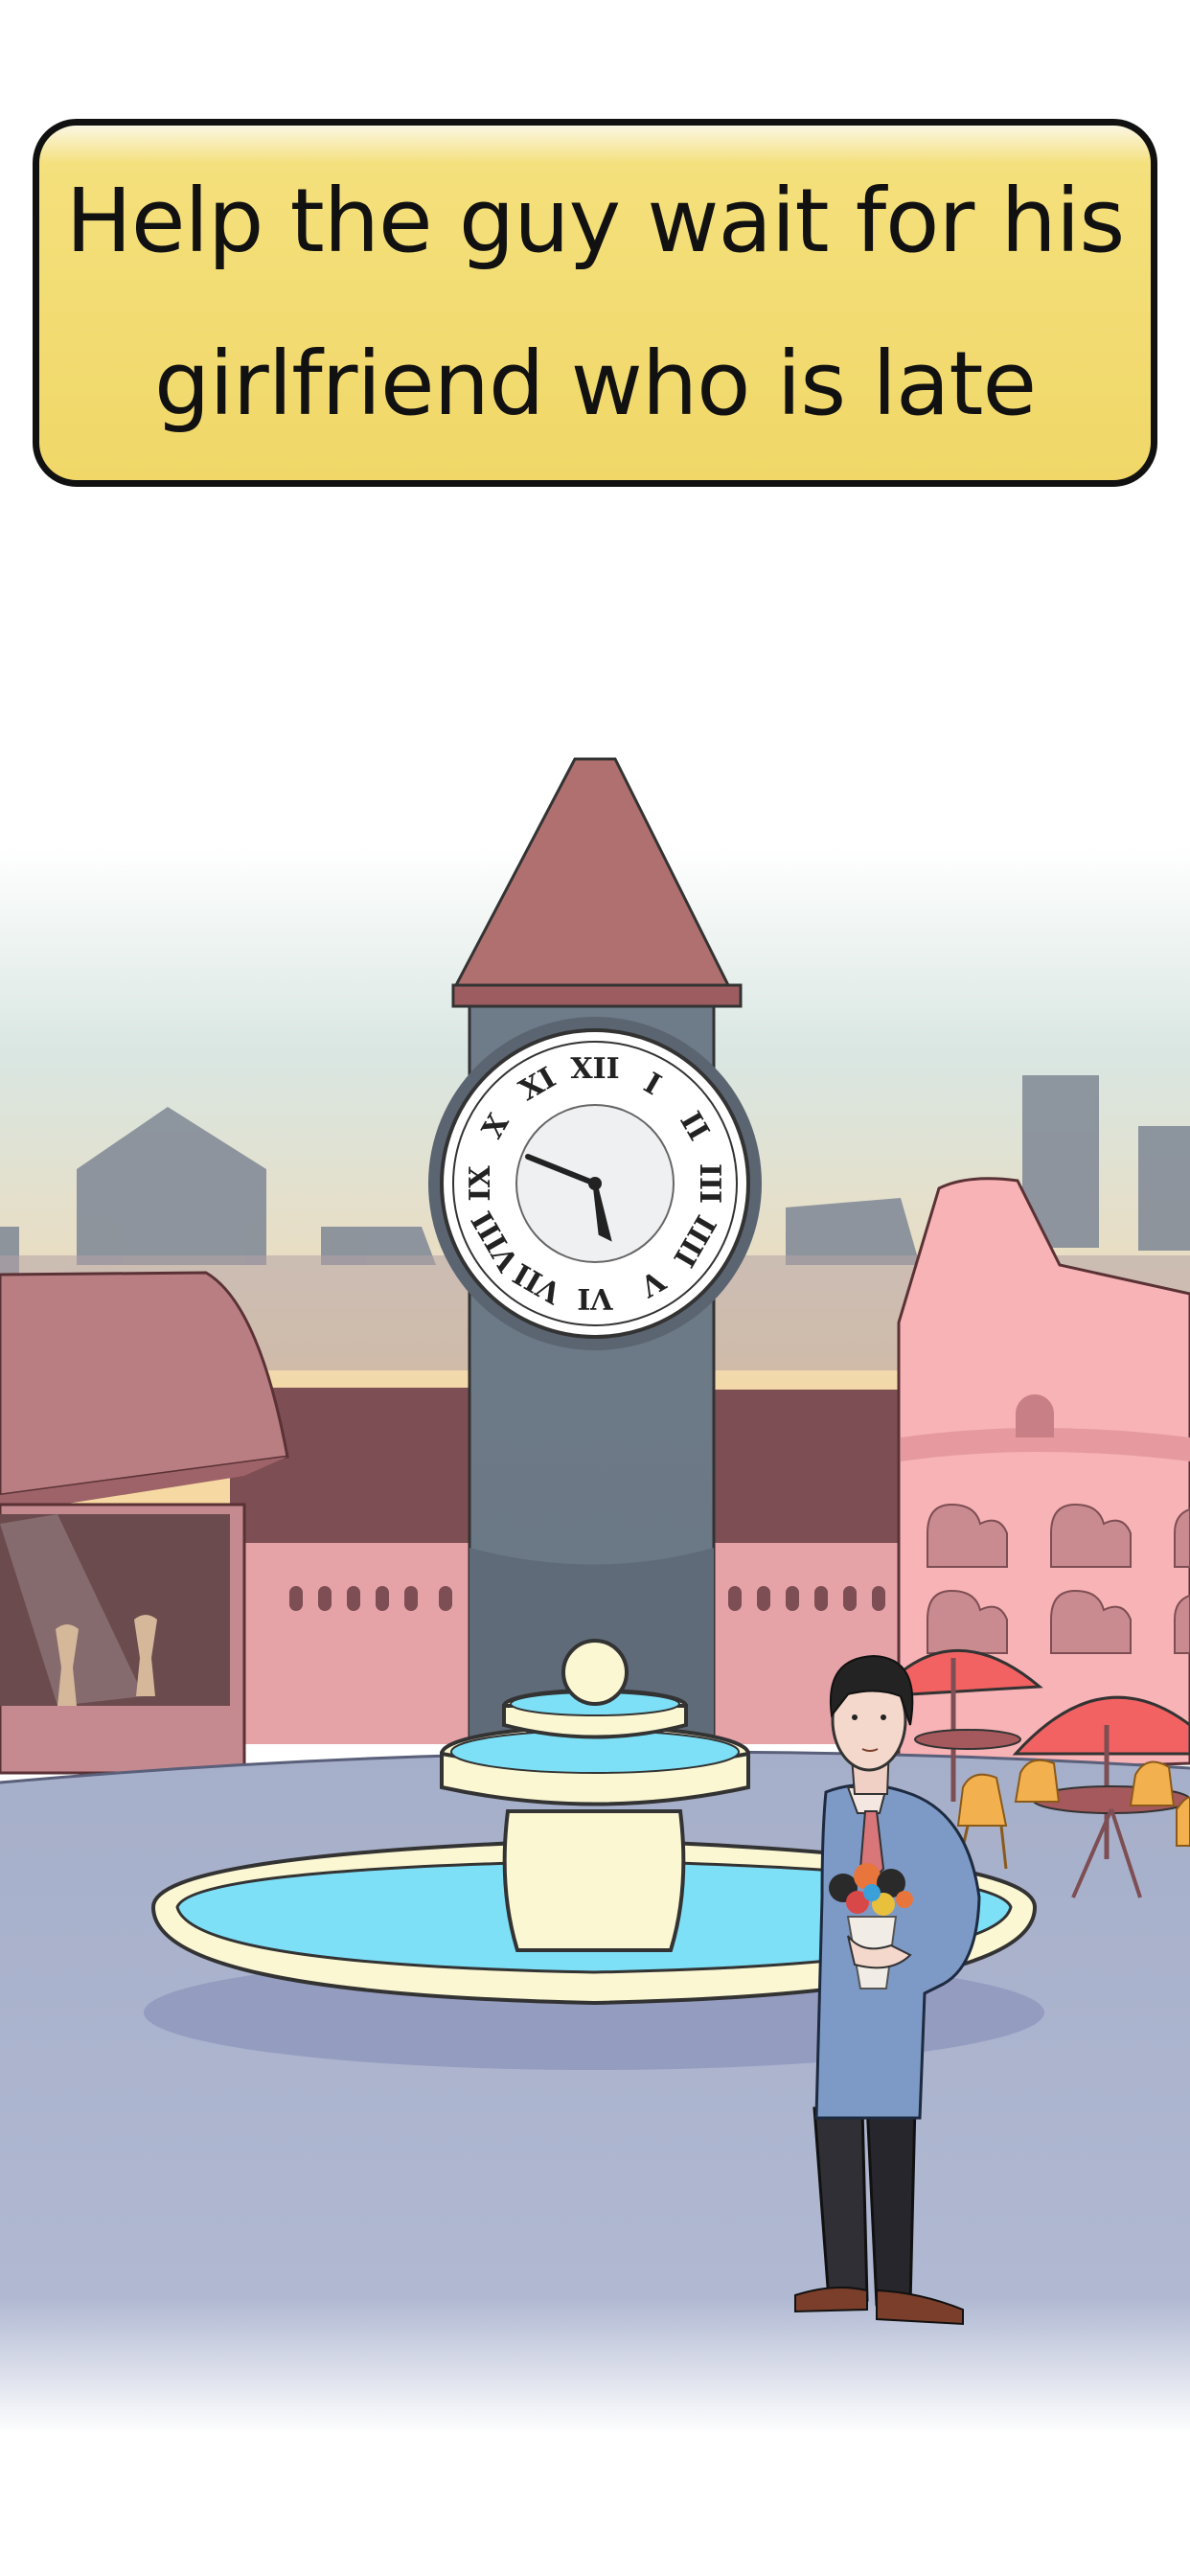 This screenshot has height=2576, width=1190. What do you see at coordinates (595, 1183) in the screenshot?
I see `clock-face: XII IIIIIIIIIIVVIVIIVIIIIXXXI` at bounding box center [595, 1183].